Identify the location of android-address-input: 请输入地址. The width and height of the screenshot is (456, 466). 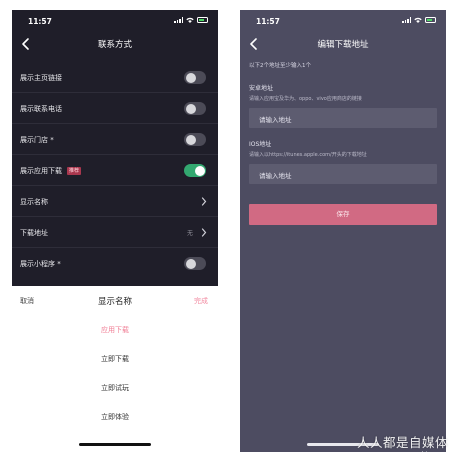
(343, 118).